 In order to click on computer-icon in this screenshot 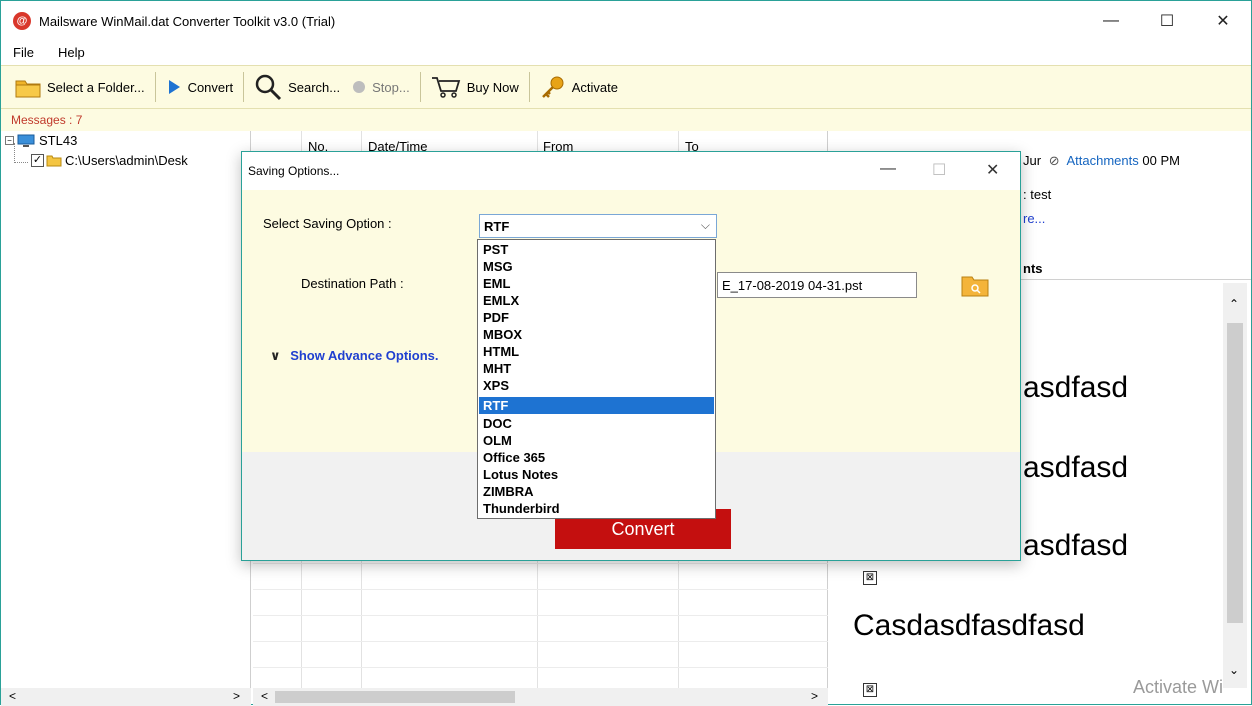, I will do `click(26, 141)`.